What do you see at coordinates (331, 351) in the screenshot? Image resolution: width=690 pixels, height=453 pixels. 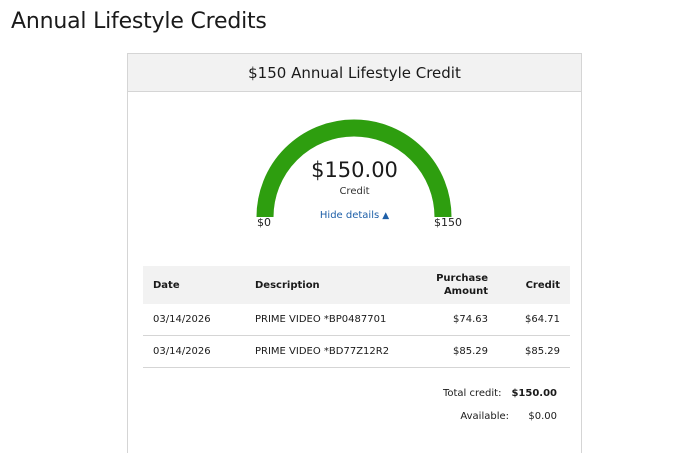 I see `cell-description: PRIME VIDEO *BD77Z12R2` at bounding box center [331, 351].